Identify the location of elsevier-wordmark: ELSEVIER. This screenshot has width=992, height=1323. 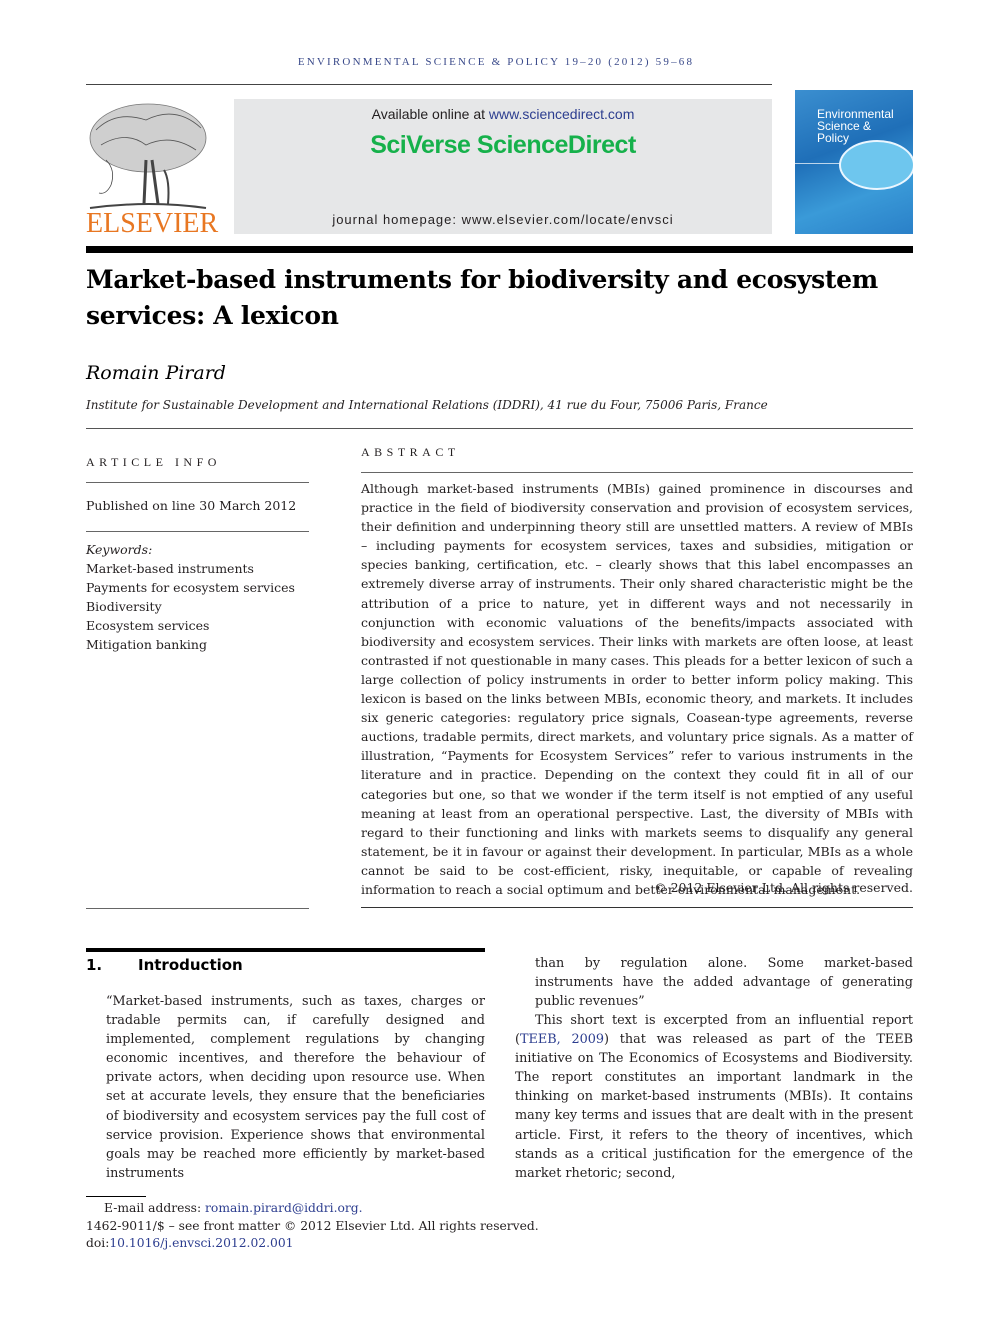
(152, 223).